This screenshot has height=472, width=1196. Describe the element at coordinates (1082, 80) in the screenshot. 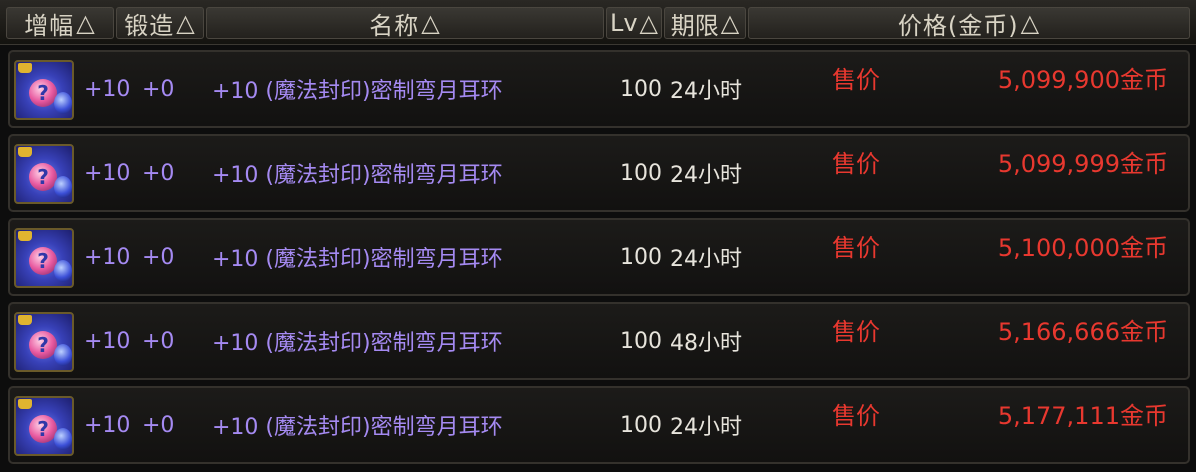

I see `item-price: 5,099,900金币` at that location.